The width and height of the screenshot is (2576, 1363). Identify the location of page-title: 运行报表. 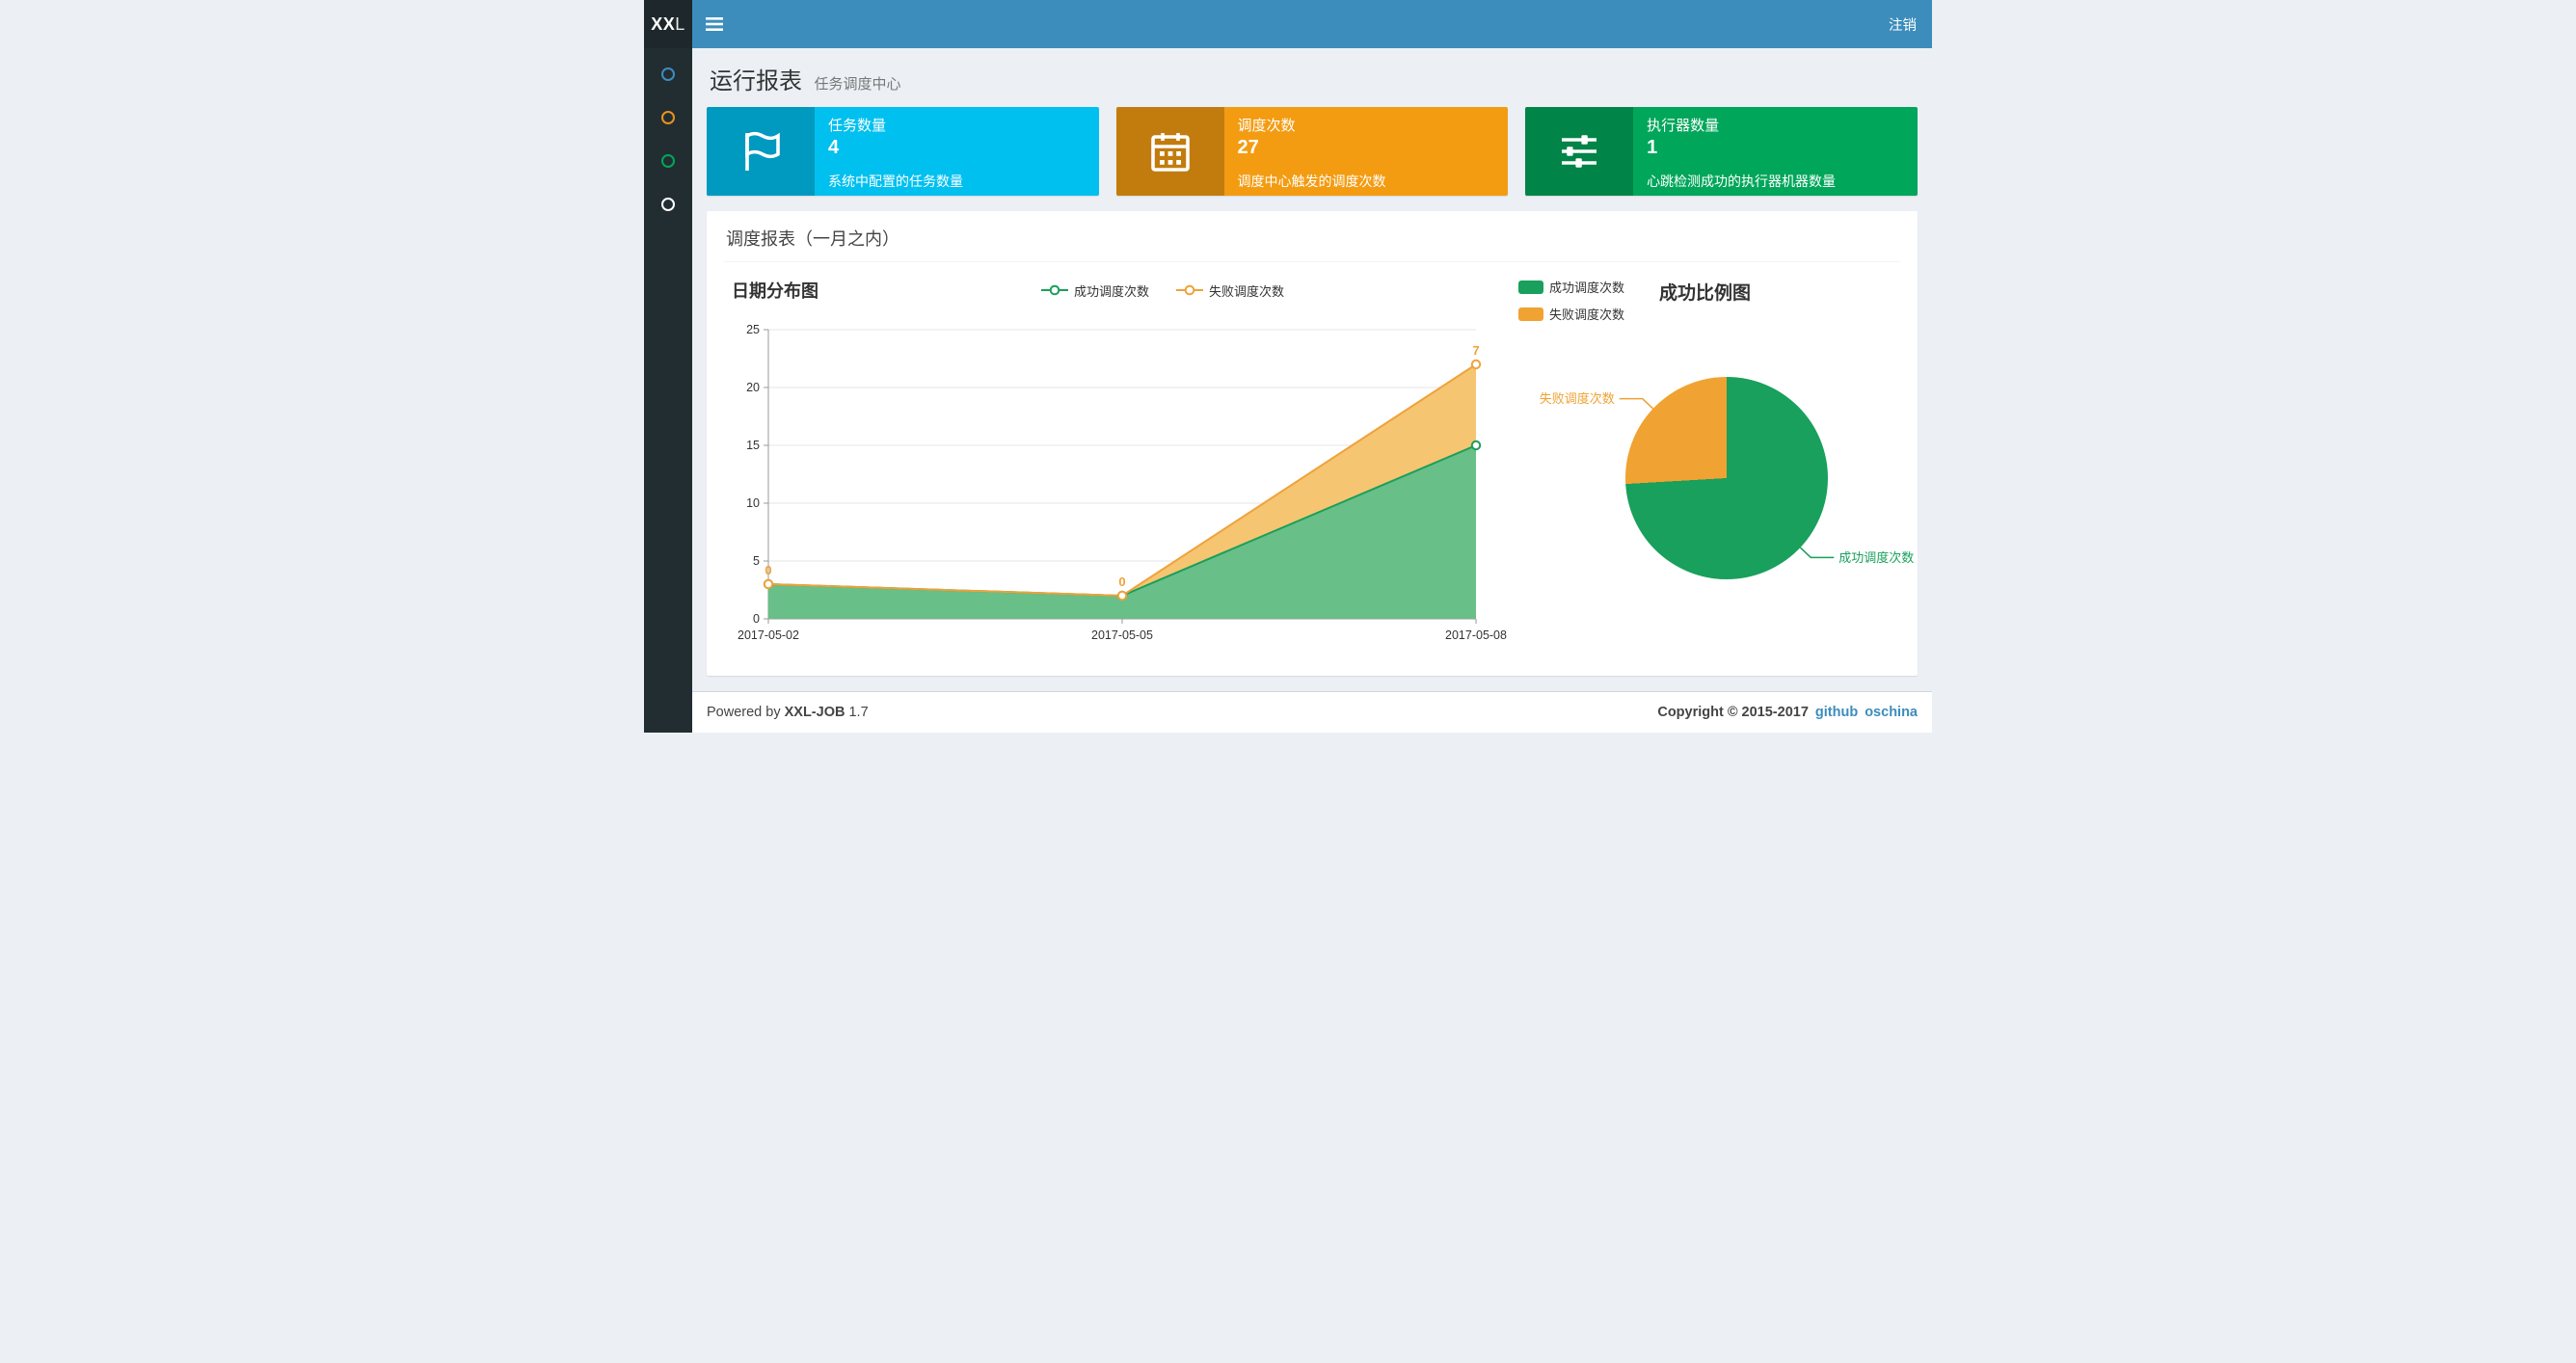
(756, 81).